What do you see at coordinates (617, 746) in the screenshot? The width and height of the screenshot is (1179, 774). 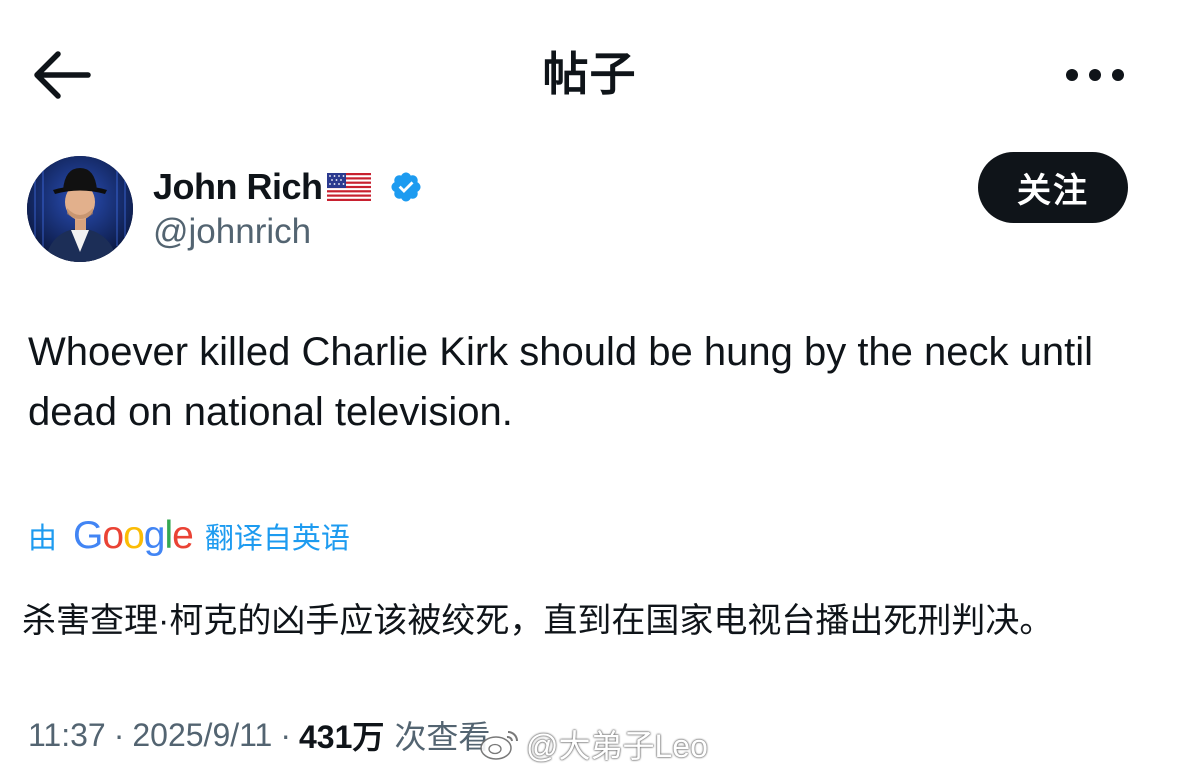 I see `watermark-text: @大弟子Leo` at bounding box center [617, 746].